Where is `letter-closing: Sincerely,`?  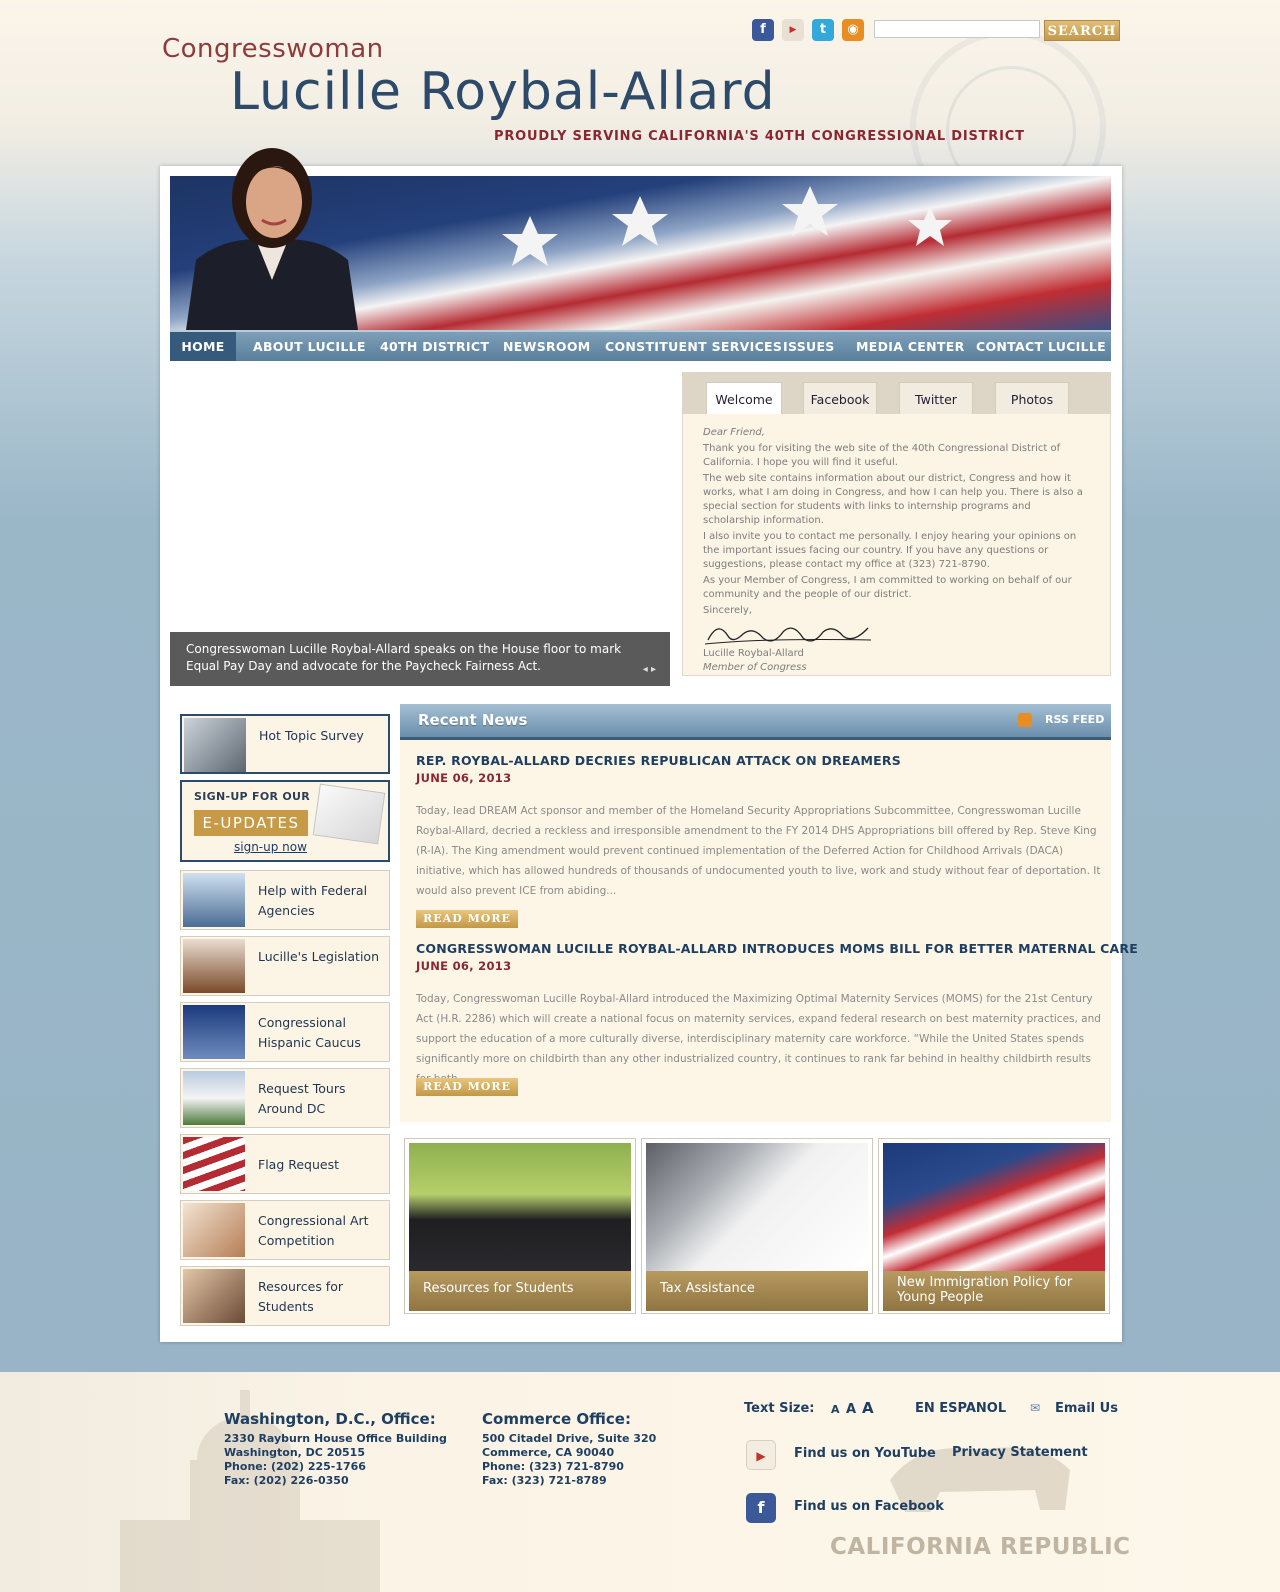
letter-closing: Sincerely, is located at coordinates (728, 610).